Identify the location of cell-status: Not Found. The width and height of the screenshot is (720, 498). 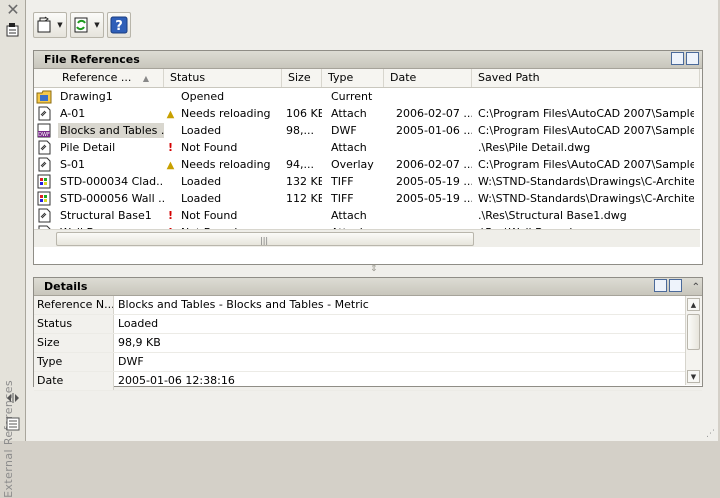
(209, 215).